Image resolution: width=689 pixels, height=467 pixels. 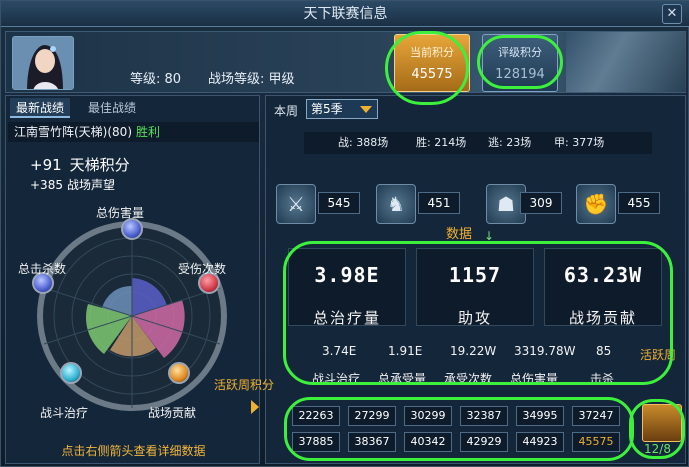 What do you see at coordinates (484, 442) in the screenshot?
I see `week-points-cell: 42929` at bounding box center [484, 442].